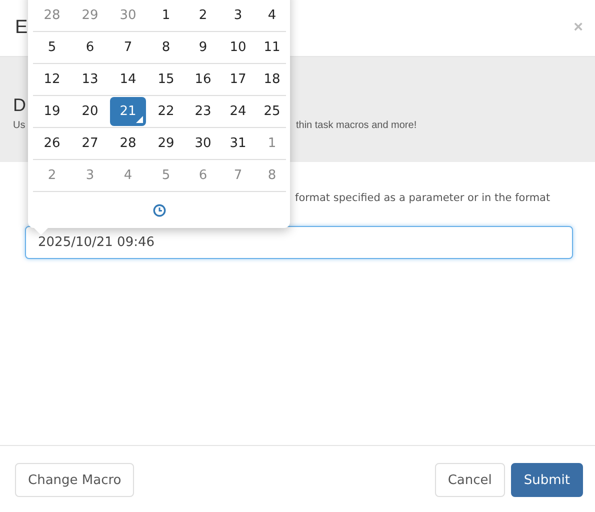  Describe the element at coordinates (272, 111) in the screenshot. I see `calendar-day: 25` at that location.